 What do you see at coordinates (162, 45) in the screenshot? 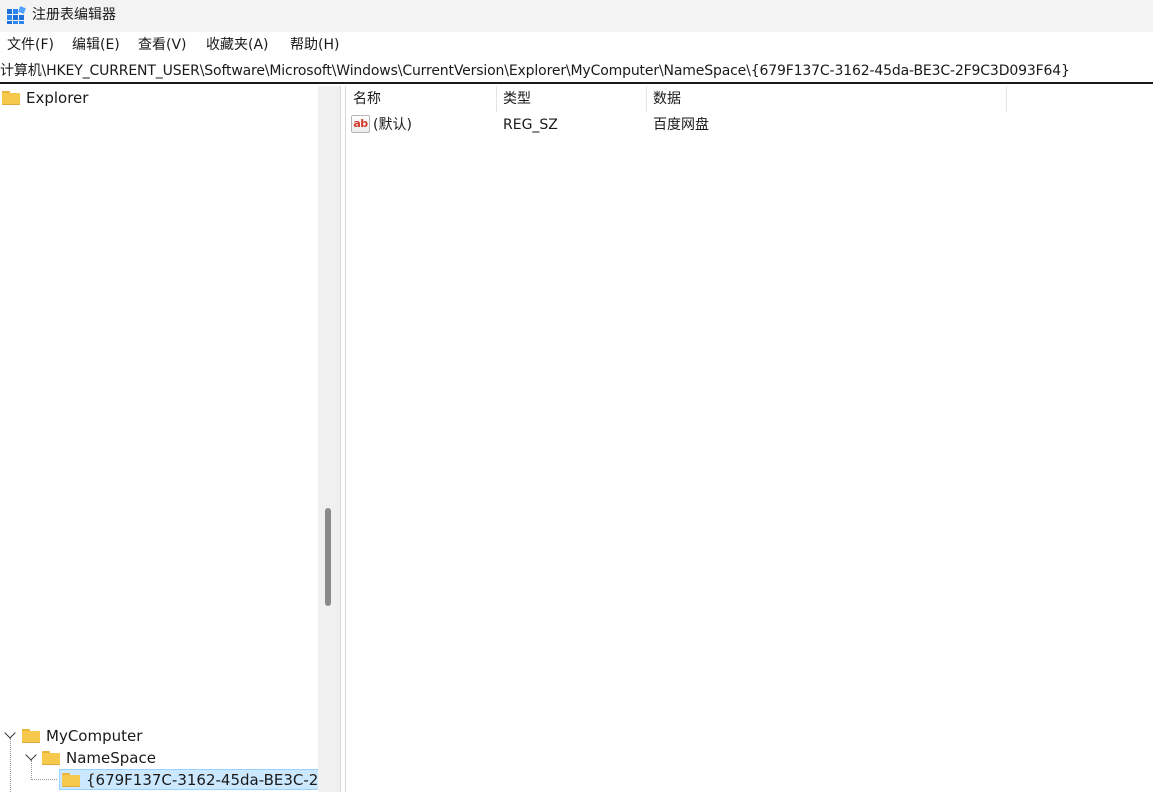
I see `menu-view: 查看(V)` at bounding box center [162, 45].